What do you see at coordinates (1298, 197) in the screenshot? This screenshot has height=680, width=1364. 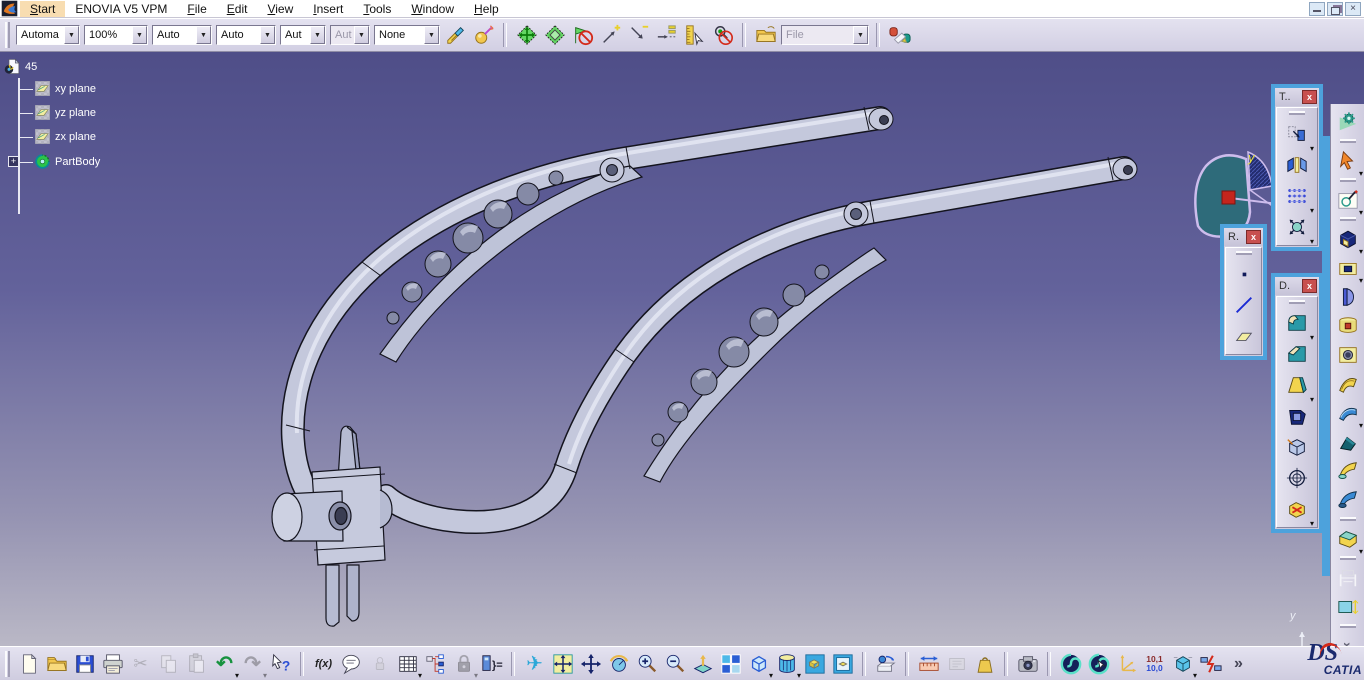 I see `pattern-icon` at bounding box center [1298, 197].